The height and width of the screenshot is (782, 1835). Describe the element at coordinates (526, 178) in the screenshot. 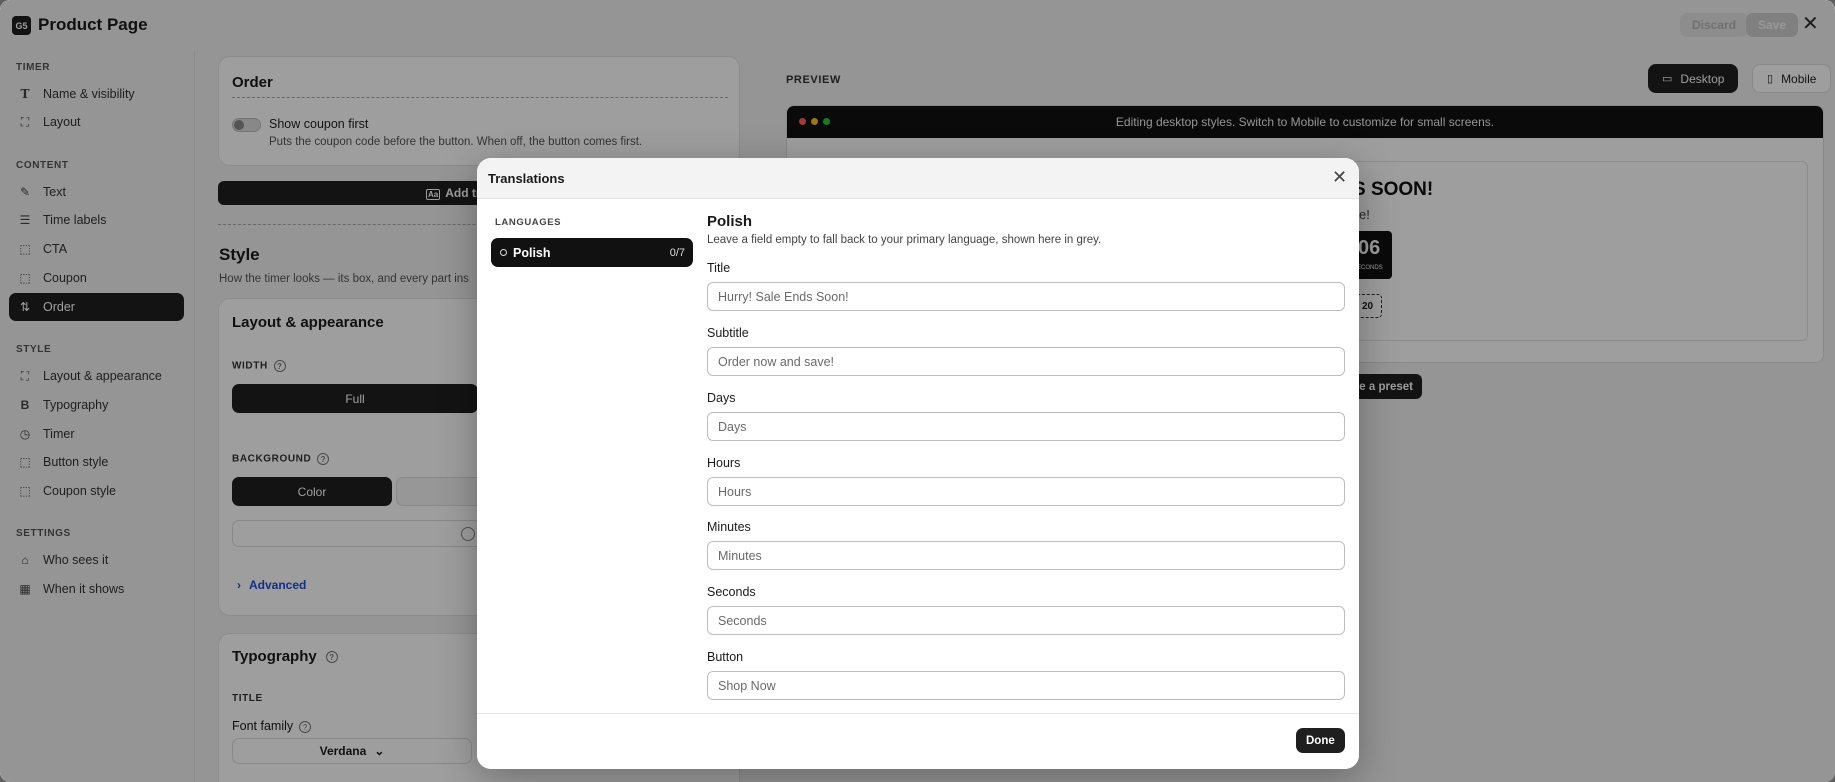

I see `dialog-title: Translations` at that location.